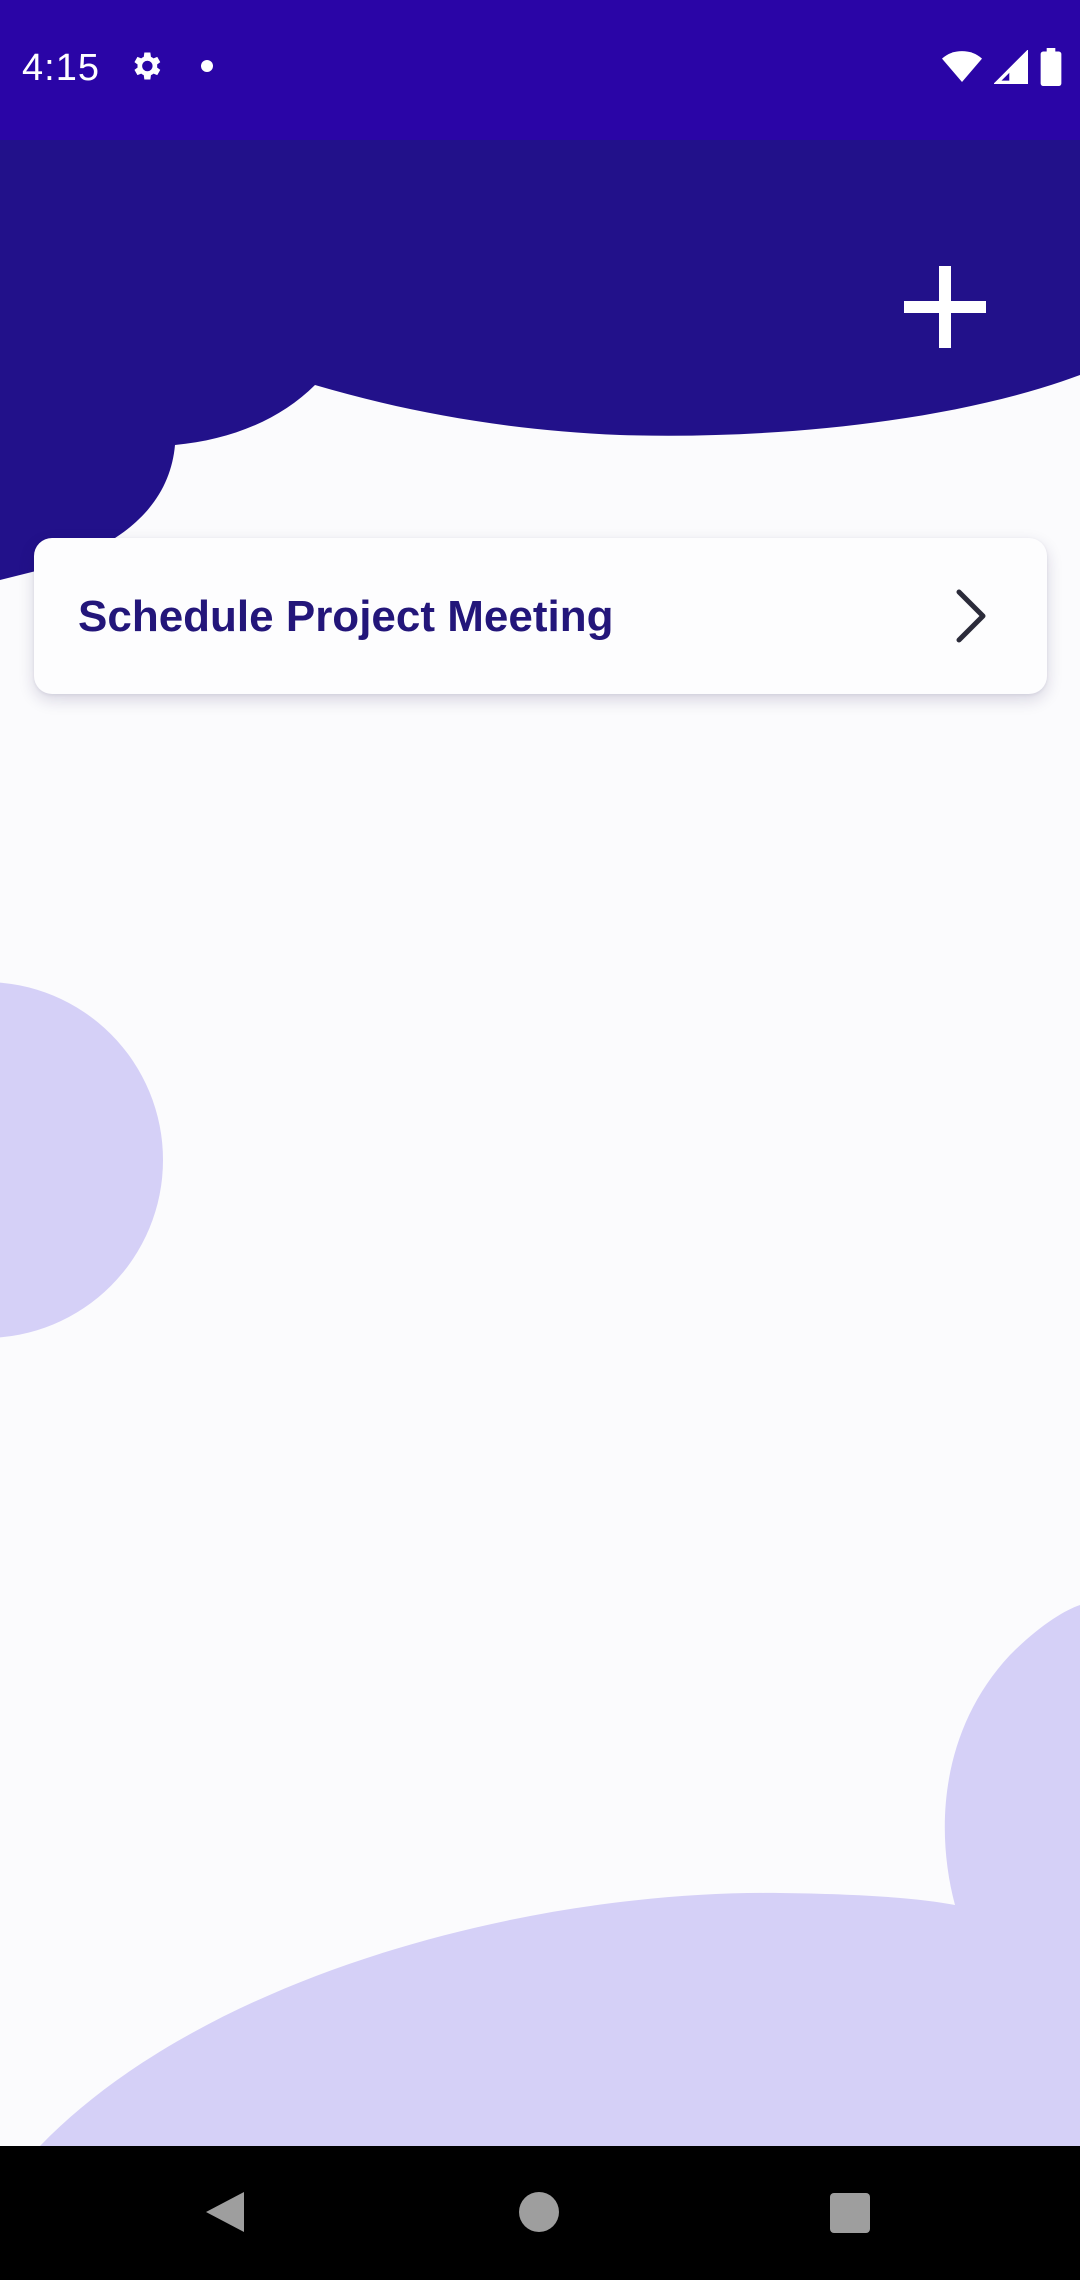 This screenshot has height=2280, width=1080. I want to click on plus-icon, so click(945, 307).